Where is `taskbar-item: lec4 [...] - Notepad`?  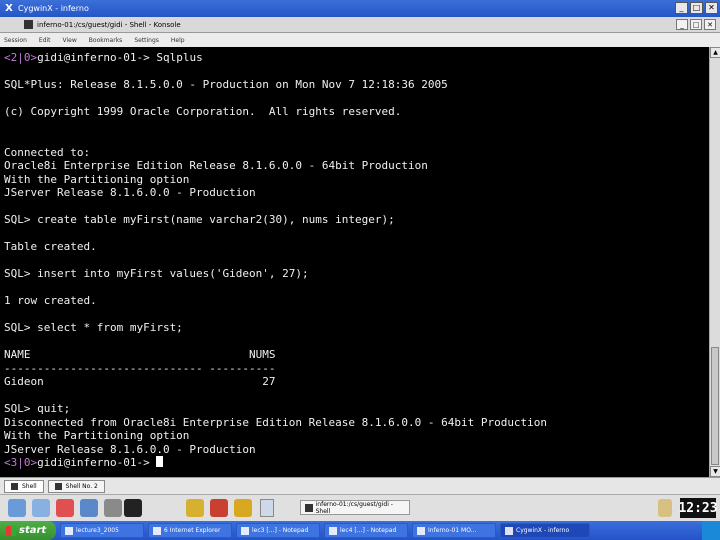
taskbar-item: lec4 [...] - Notepad is located at coordinates (366, 530).